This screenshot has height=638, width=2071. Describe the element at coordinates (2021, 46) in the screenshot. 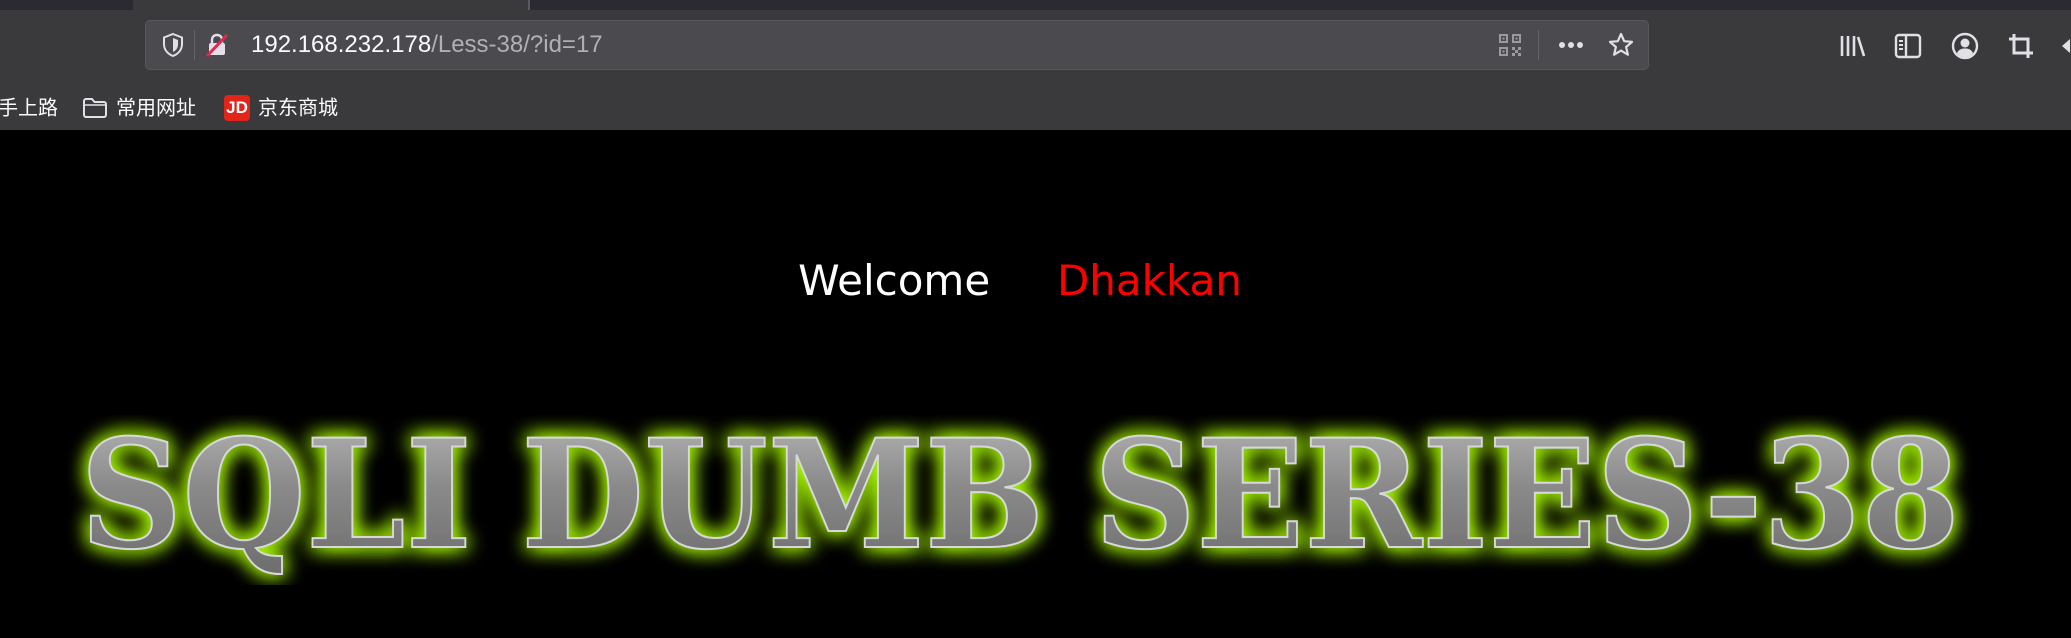

I see `crop-icon` at that location.